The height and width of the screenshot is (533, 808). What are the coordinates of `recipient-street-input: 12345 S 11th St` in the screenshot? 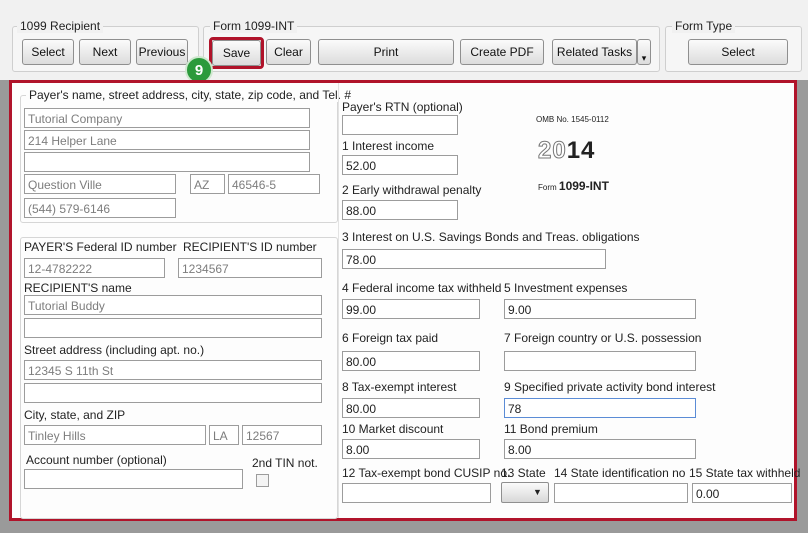 It's located at (173, 370).